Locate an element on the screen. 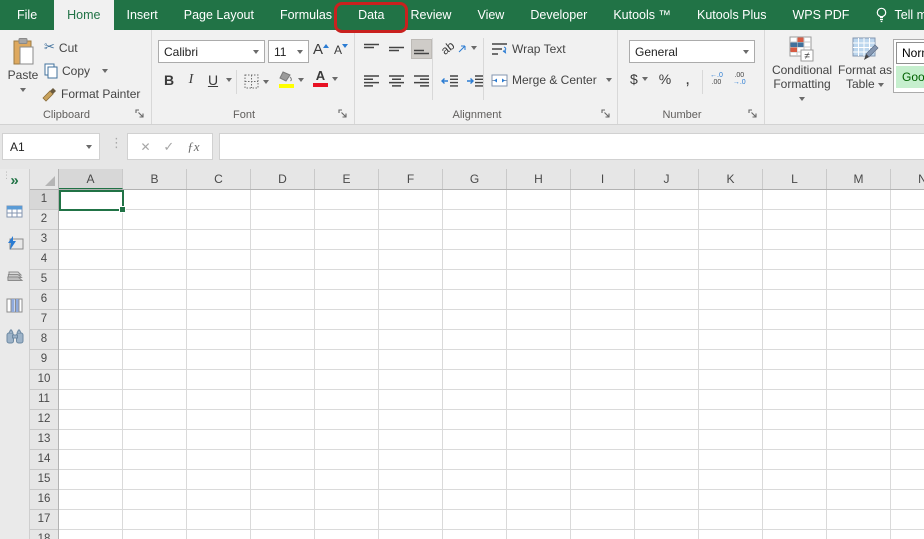  column-header: C is located at coordinates (219, 179).